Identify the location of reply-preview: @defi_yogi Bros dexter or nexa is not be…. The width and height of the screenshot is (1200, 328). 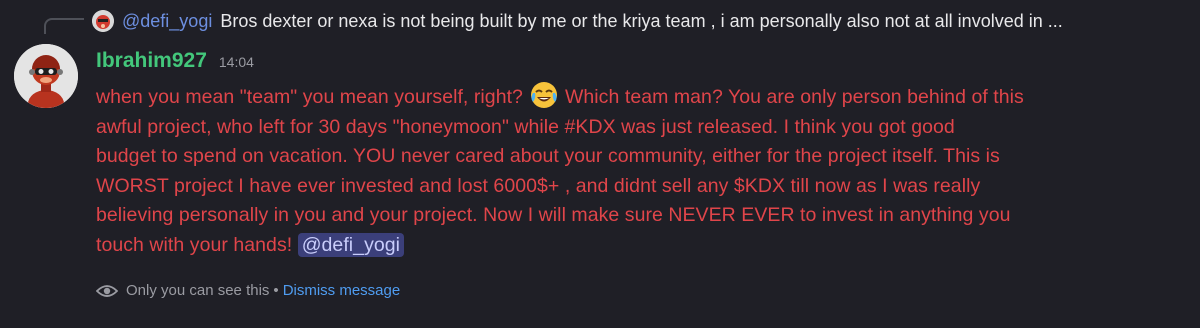
(642, 21).